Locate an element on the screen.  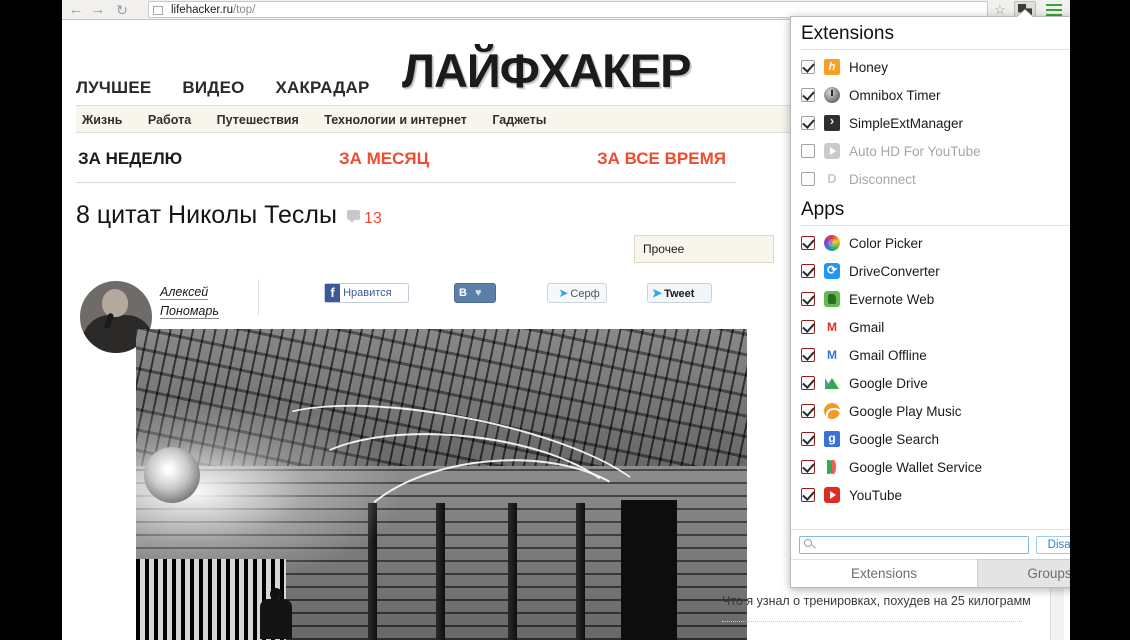
heart-icon: ♥ is located at coordinates (478, 293).